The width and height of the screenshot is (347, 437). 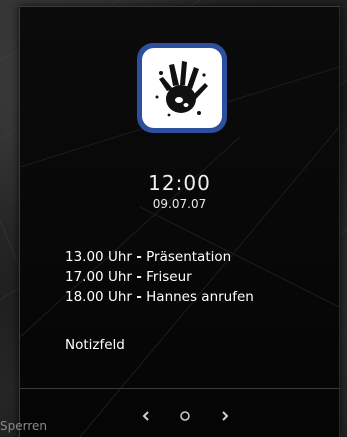 What do you see at coordinates (95, 345) in the screenshot?
I see `notefield-label: Notizfeld` at bounding box center [95, 345].